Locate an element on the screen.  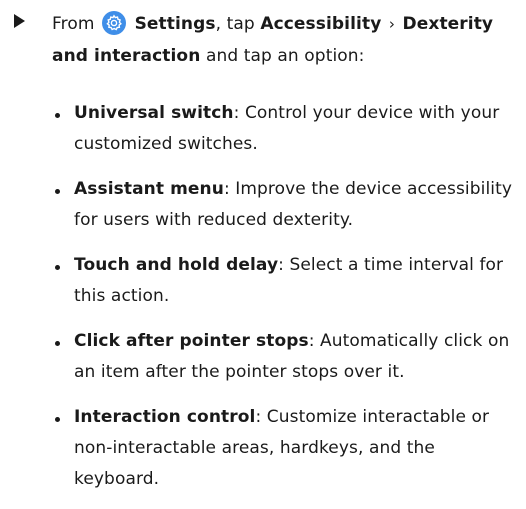
accessibility-label: Accessibility is located at coordinates (321, 24).